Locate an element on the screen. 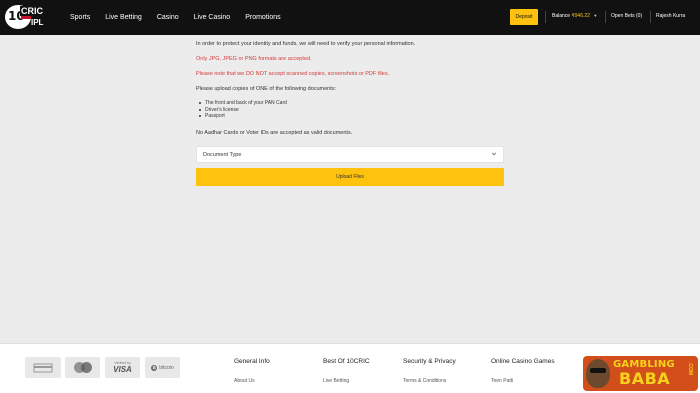  mastercard-icon is located at coordinates (82, 367).